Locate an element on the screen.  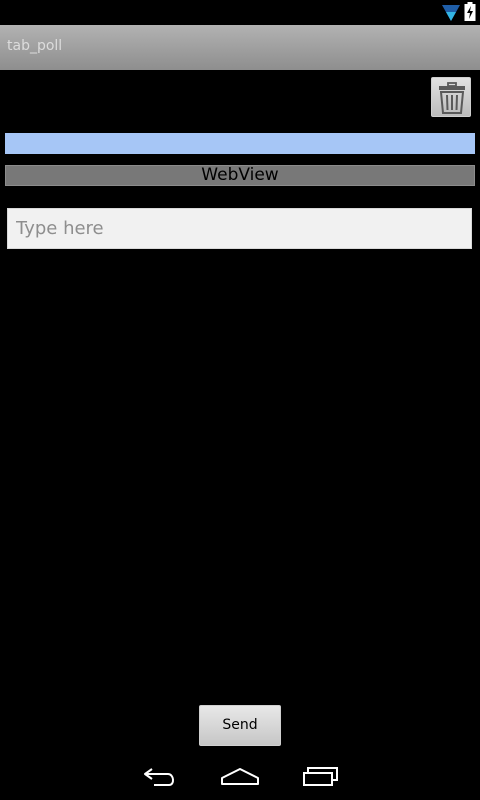
navigation-bar is located at coordinates (240, 776).